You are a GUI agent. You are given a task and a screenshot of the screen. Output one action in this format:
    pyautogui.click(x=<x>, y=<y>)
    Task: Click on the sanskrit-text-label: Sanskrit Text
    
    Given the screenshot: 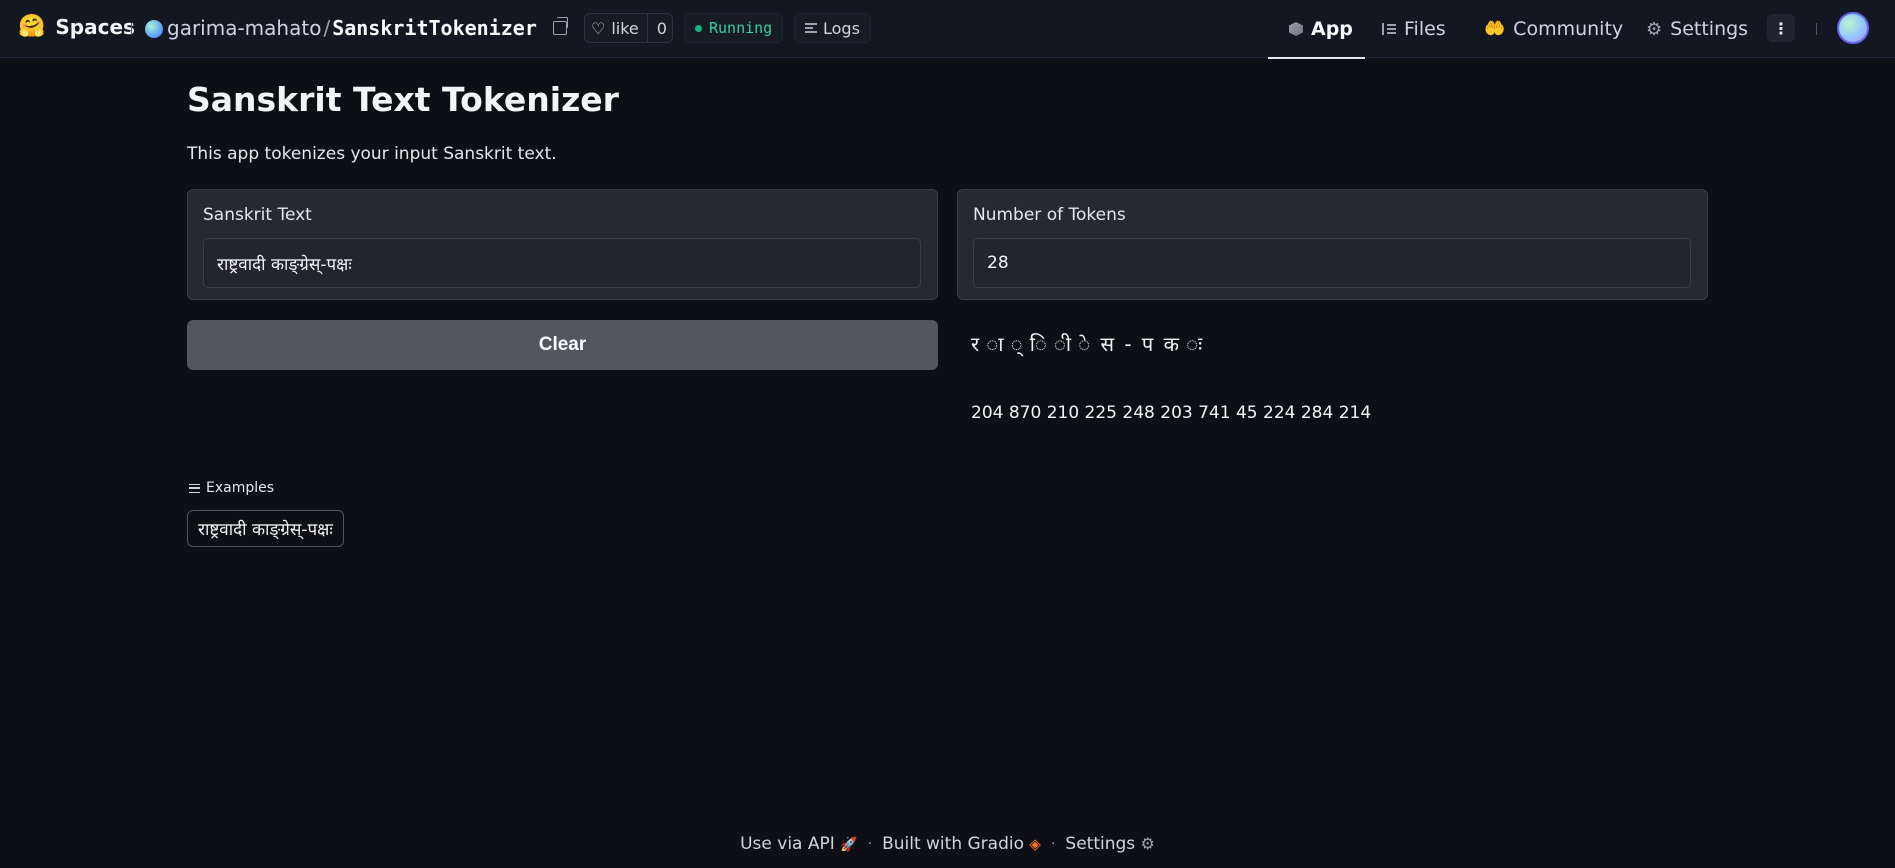 What is the action you would take?
    pyautogui.click(x=257, y=215)
    